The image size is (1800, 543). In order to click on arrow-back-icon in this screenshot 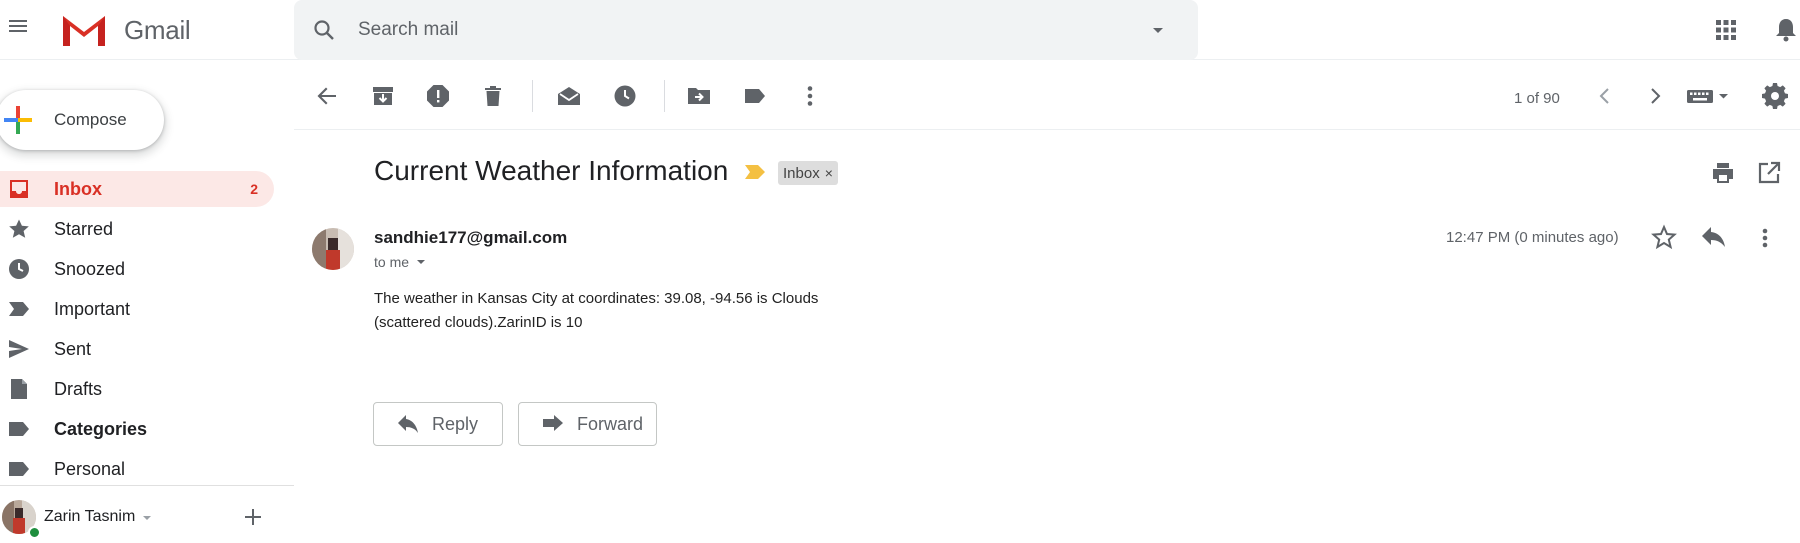, I will do `click(326, 96)`.